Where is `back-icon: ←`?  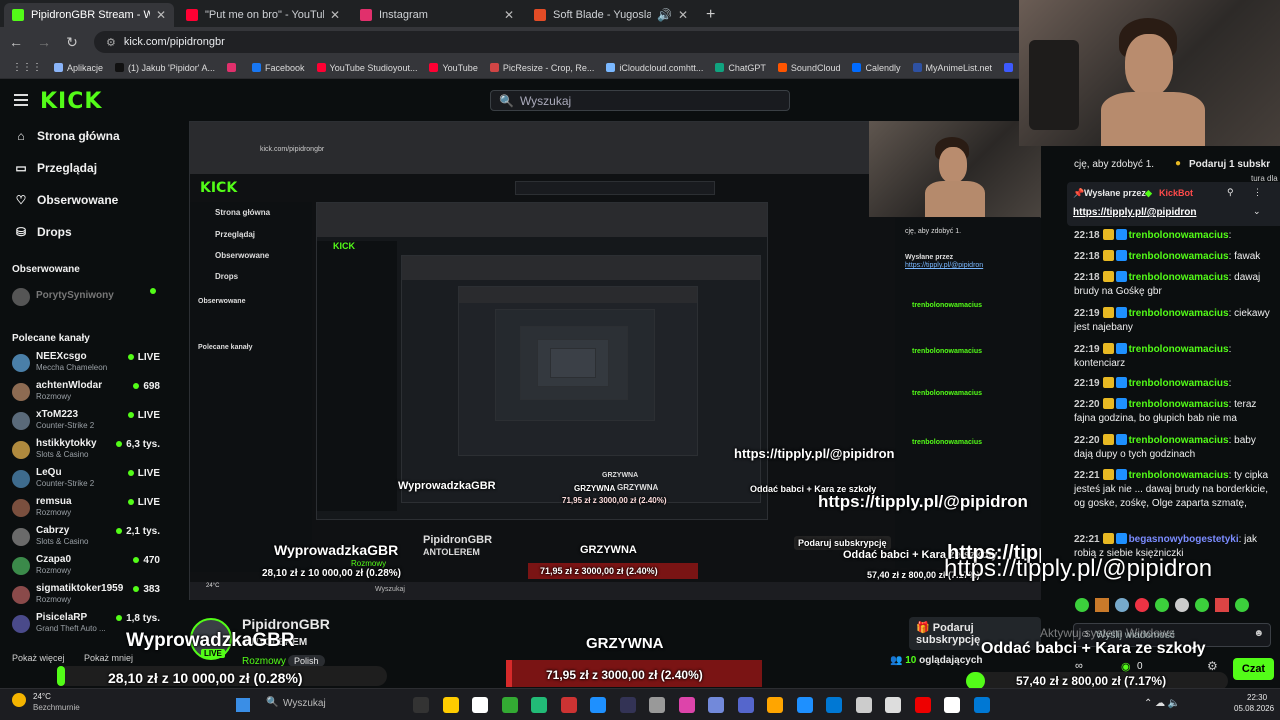 back-icon: ← is located at coordinates (16, 42).